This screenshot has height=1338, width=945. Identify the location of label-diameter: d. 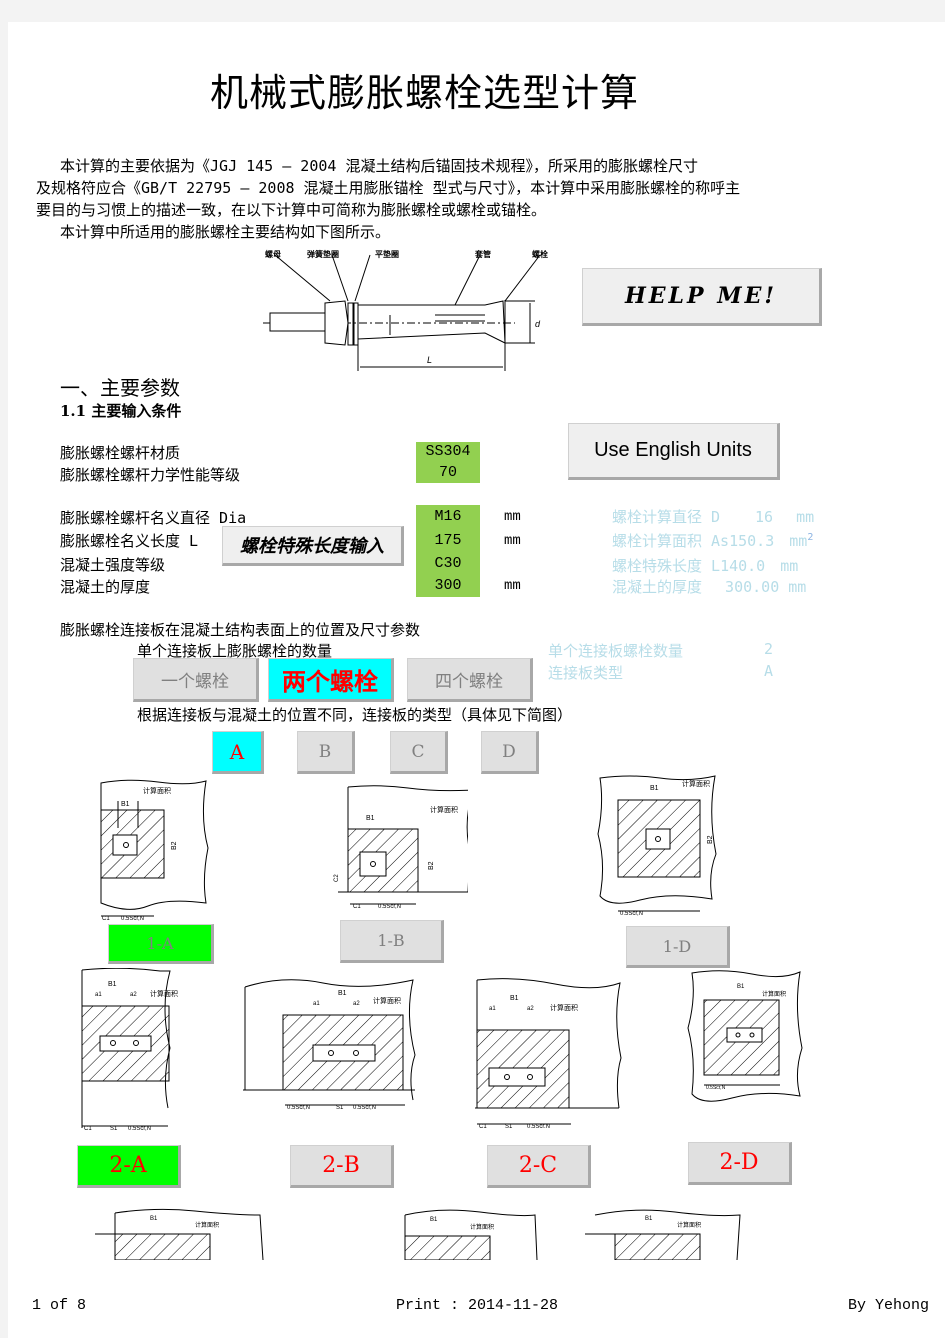
(538, 324).